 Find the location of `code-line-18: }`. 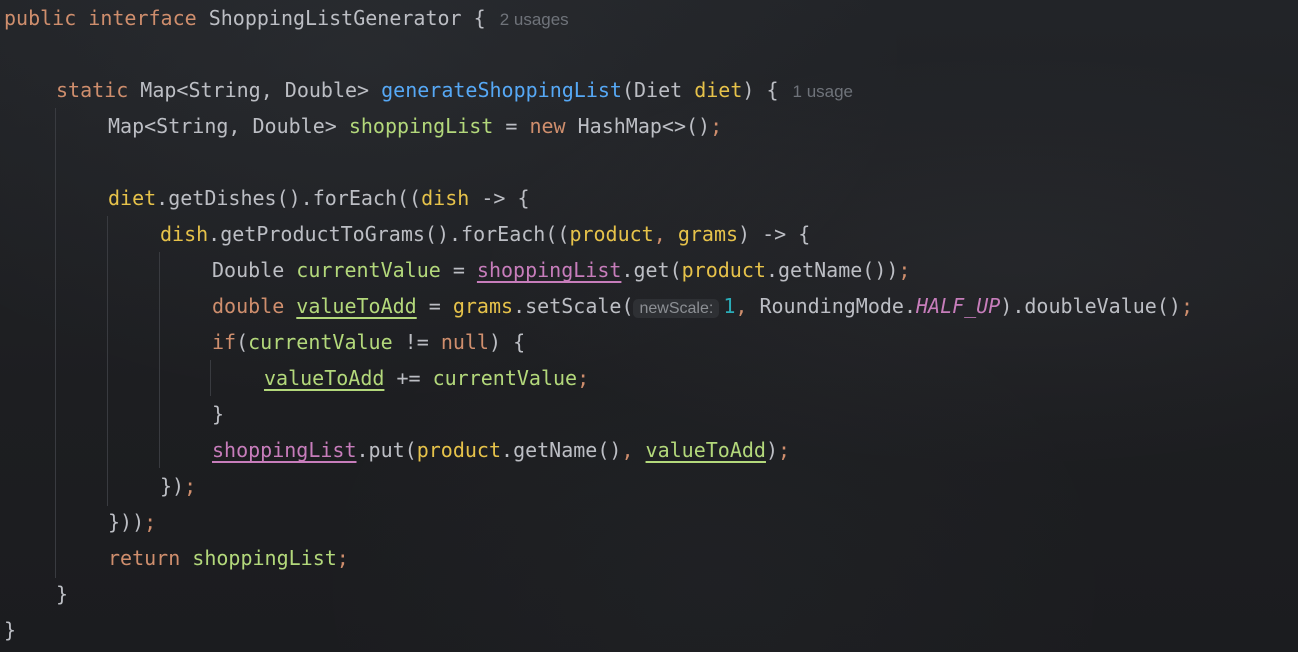

code-line-18: } is located at coordinates (10, 630).